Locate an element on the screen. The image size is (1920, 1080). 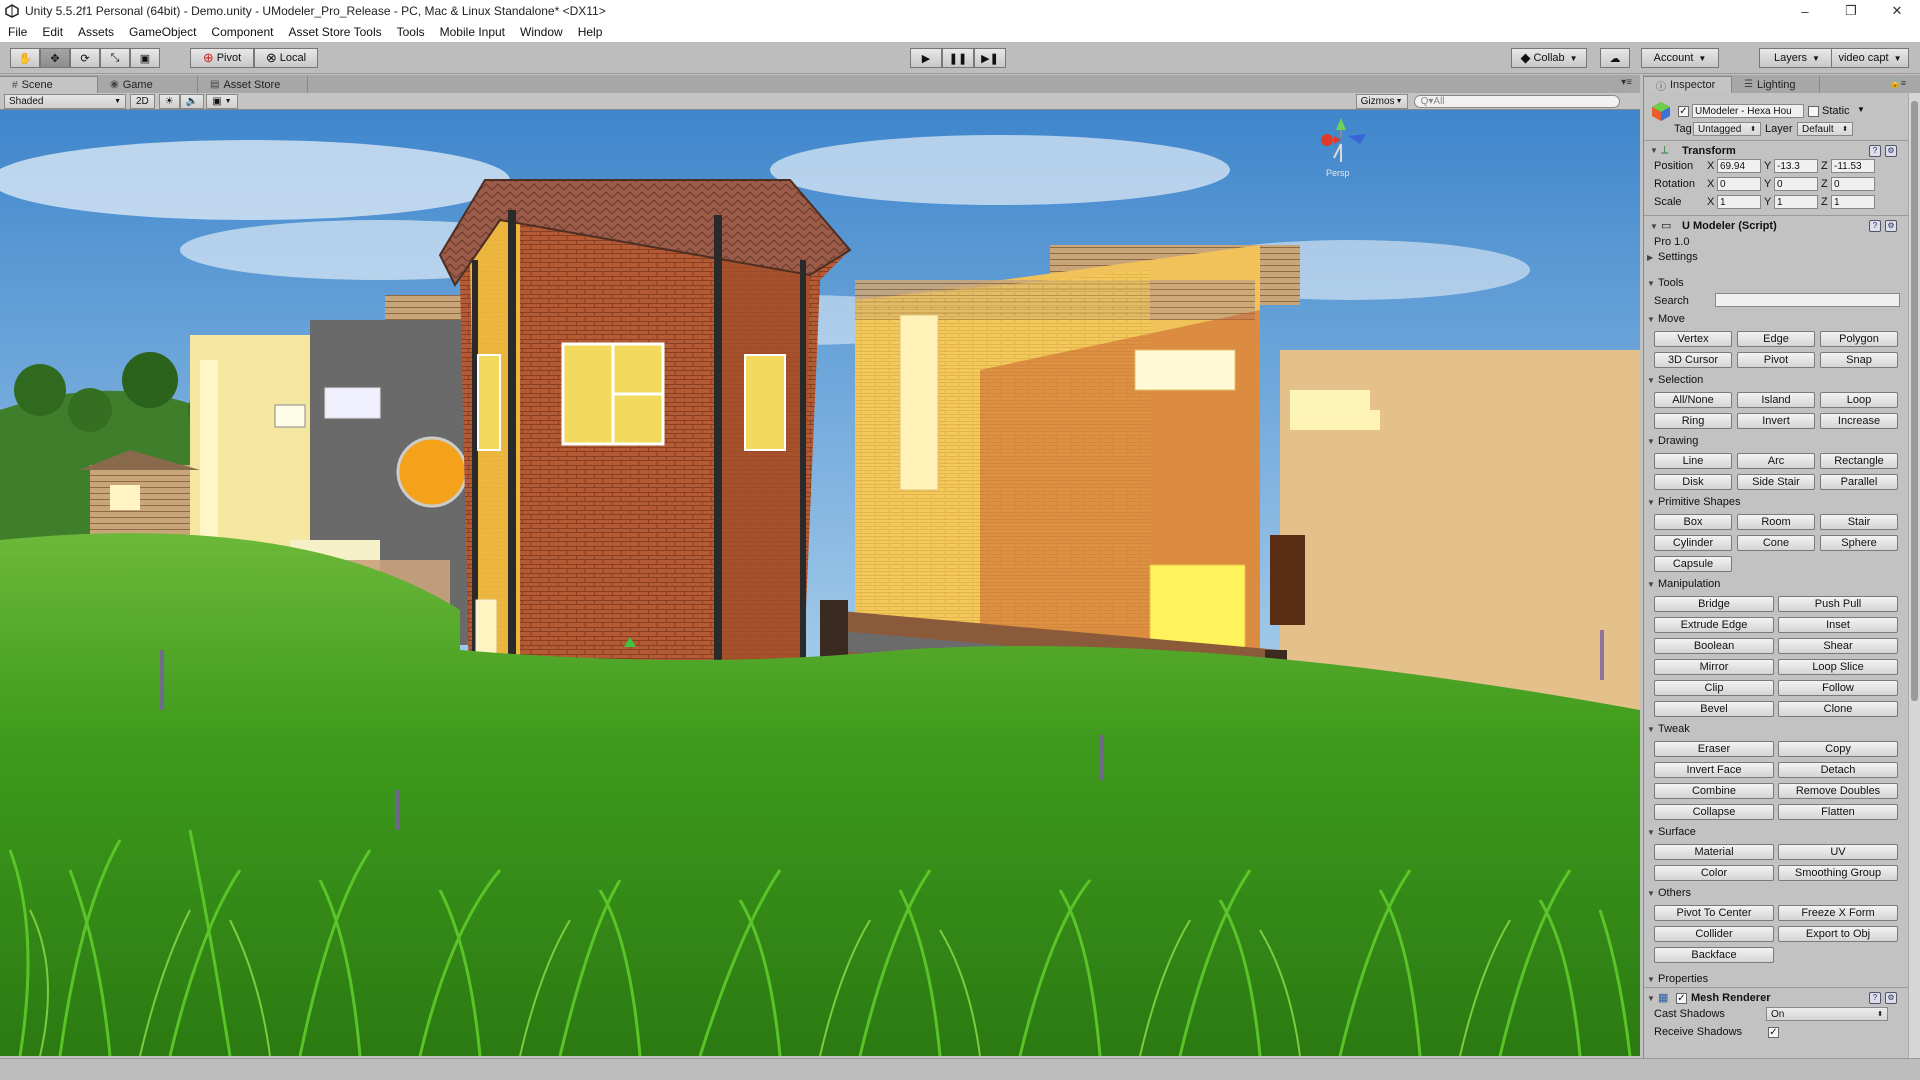
menu-window: Window is located at coordinates (541, 32).